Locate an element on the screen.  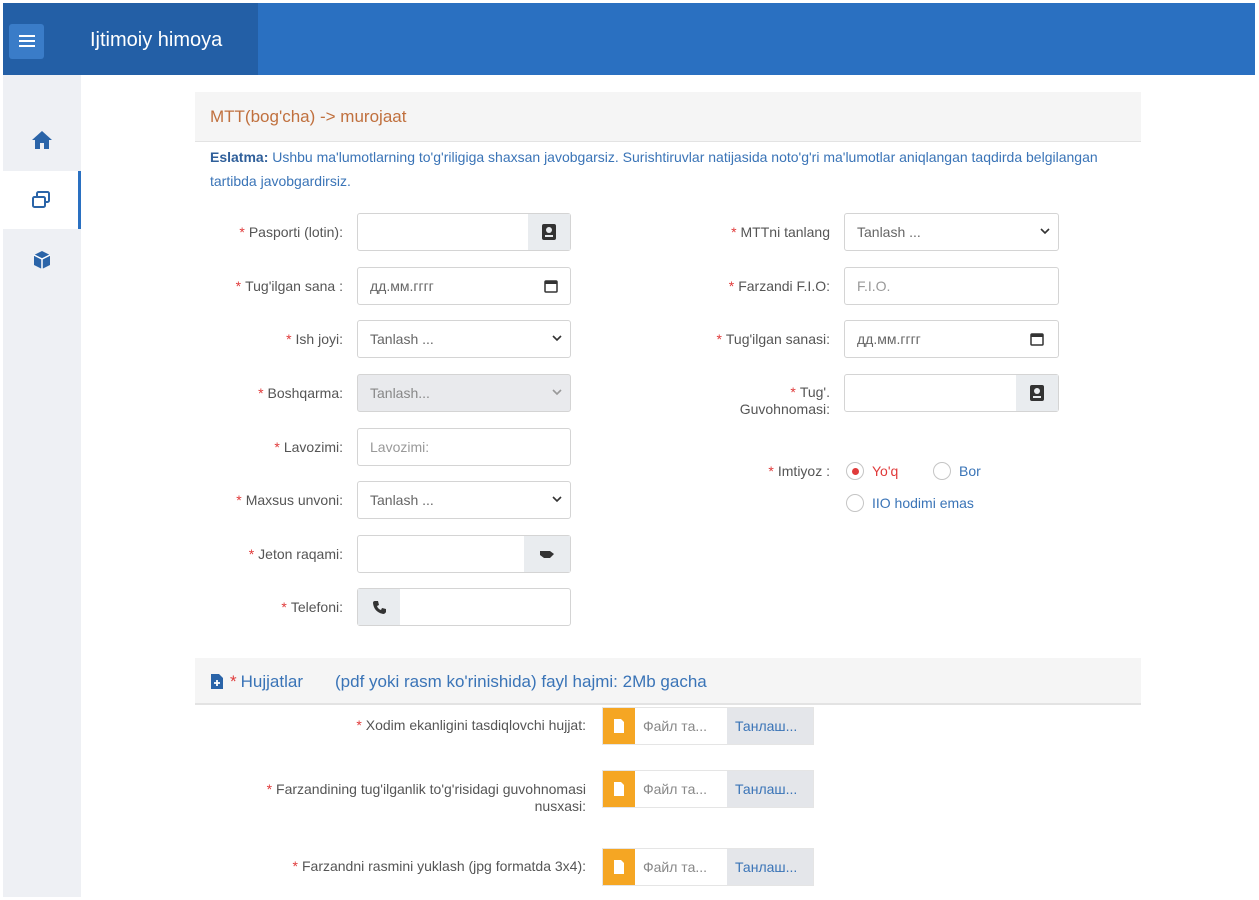
token-input is located at coordinates (464, 554).